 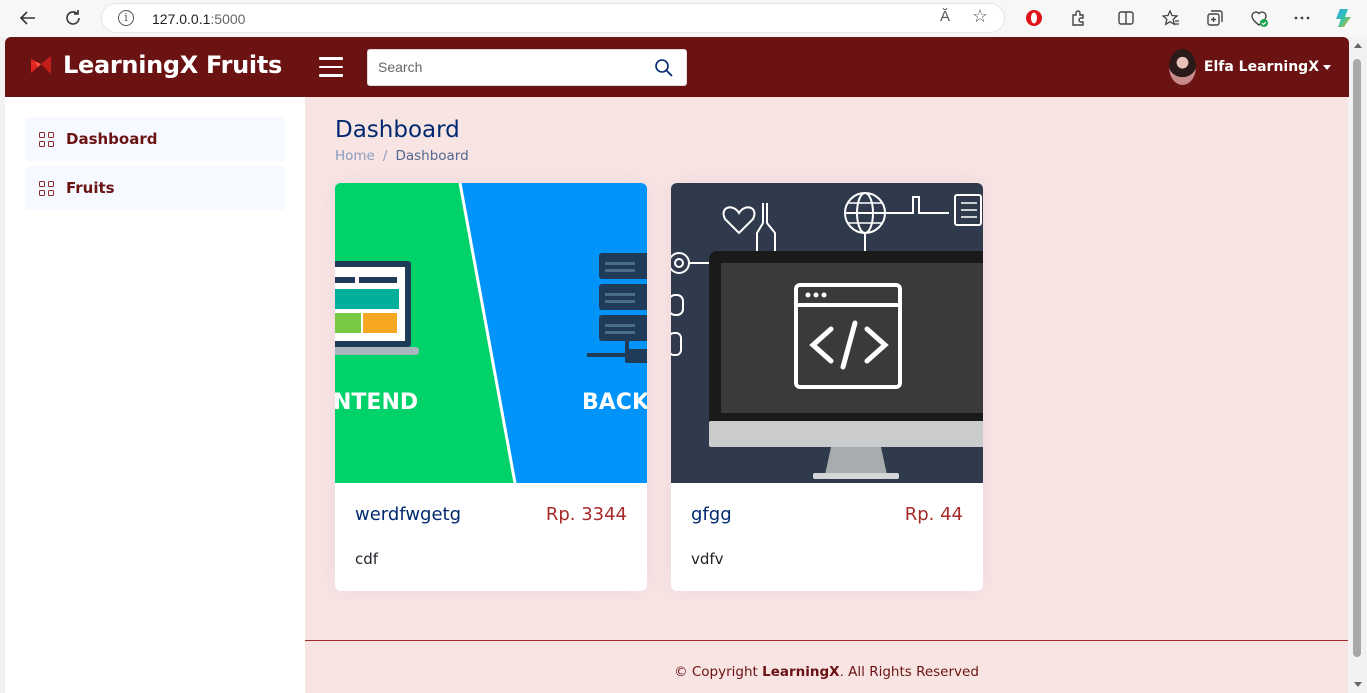 What do you see at coordinates (376, 402) in the screenshot?
I see `frontend-text: NTEND` at bounding box center [376, 402].